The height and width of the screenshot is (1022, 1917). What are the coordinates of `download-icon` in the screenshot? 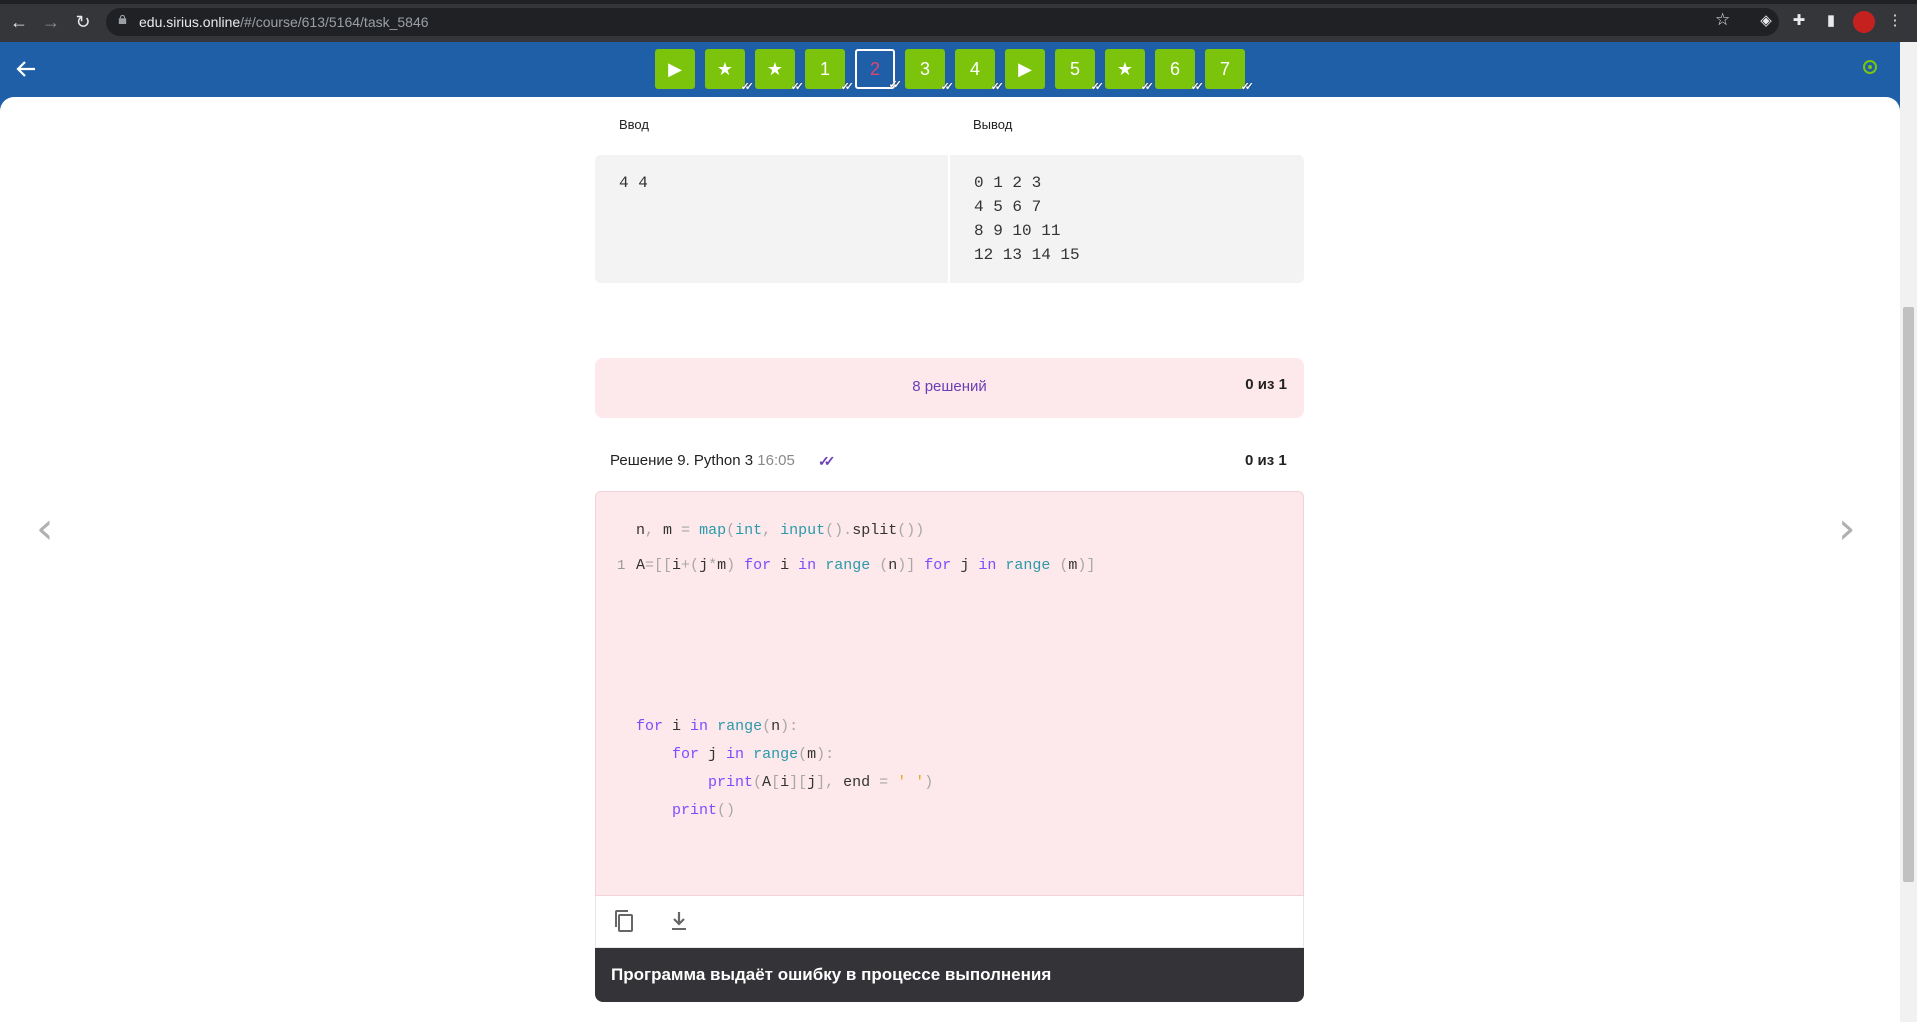 It's located at (679, 921).